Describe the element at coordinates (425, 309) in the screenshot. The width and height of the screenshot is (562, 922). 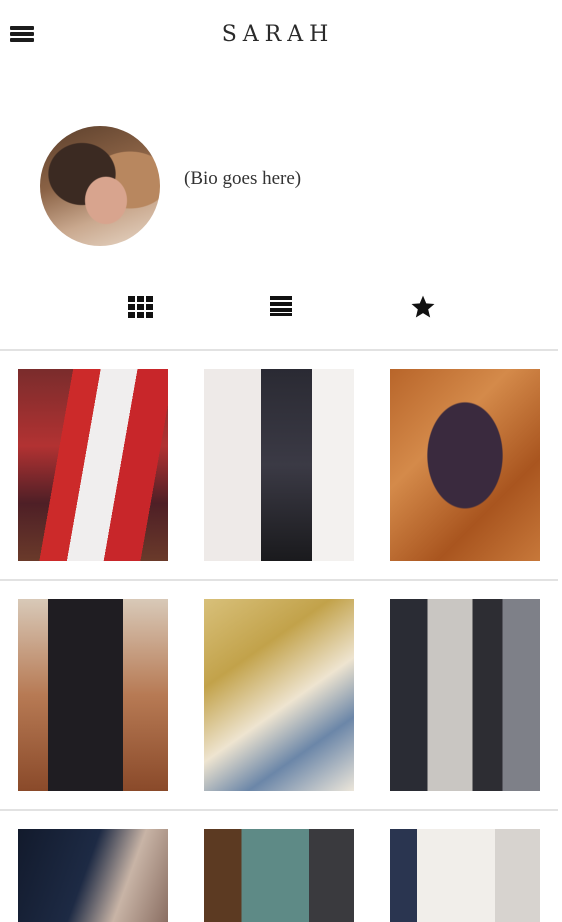
I see `star-icon` at that location.